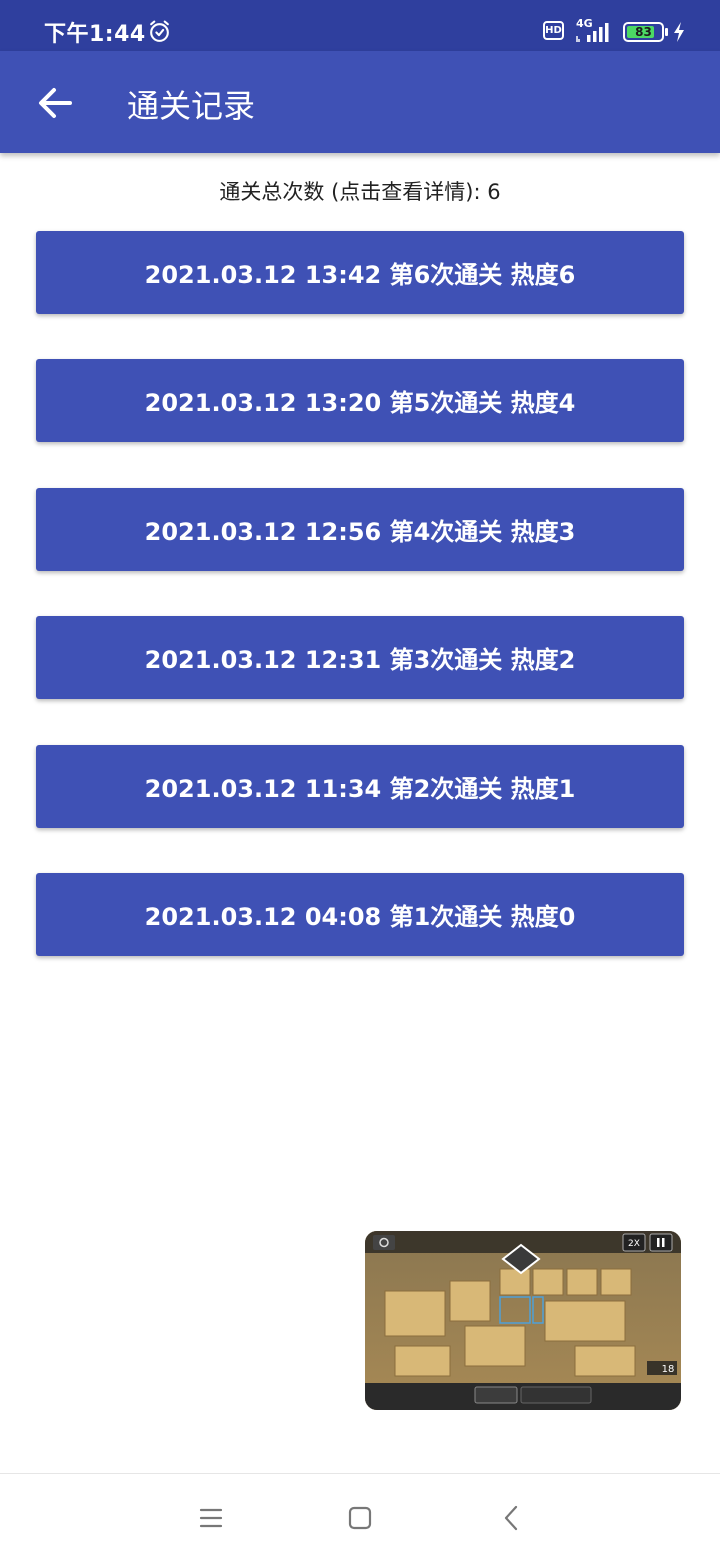 The image size is (720, 1560). I want to click on deploy-count-label: 18, so click(668, 1369).